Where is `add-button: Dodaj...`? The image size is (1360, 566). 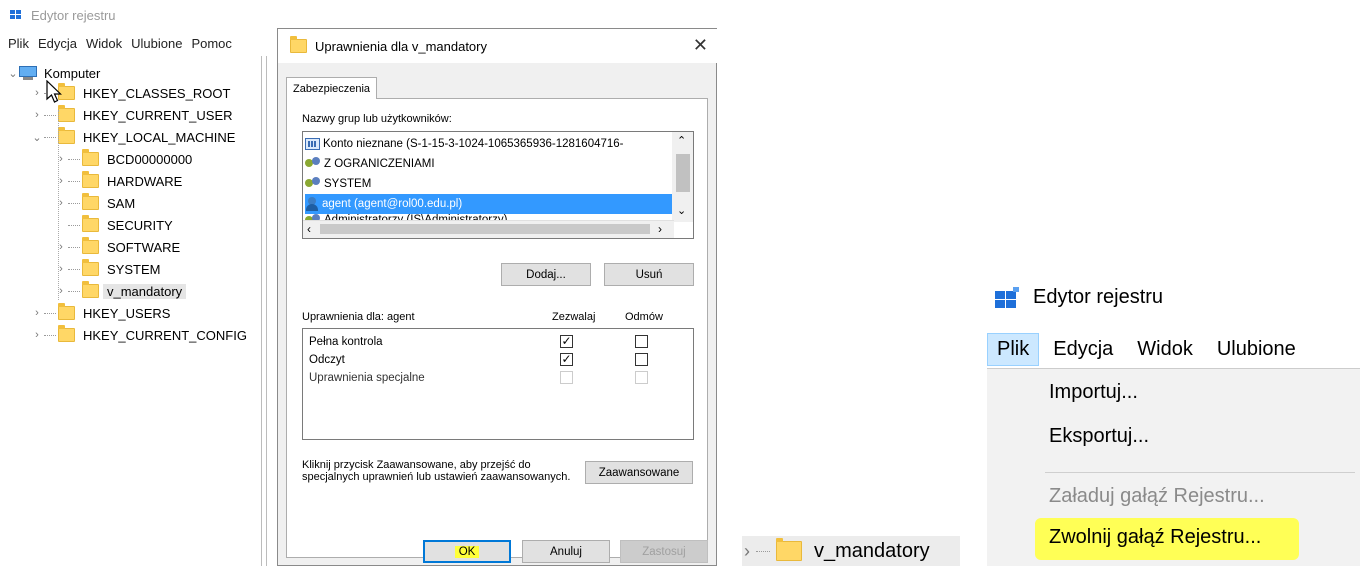
add-button: Dodaj... is located at coordinates (546, 274).